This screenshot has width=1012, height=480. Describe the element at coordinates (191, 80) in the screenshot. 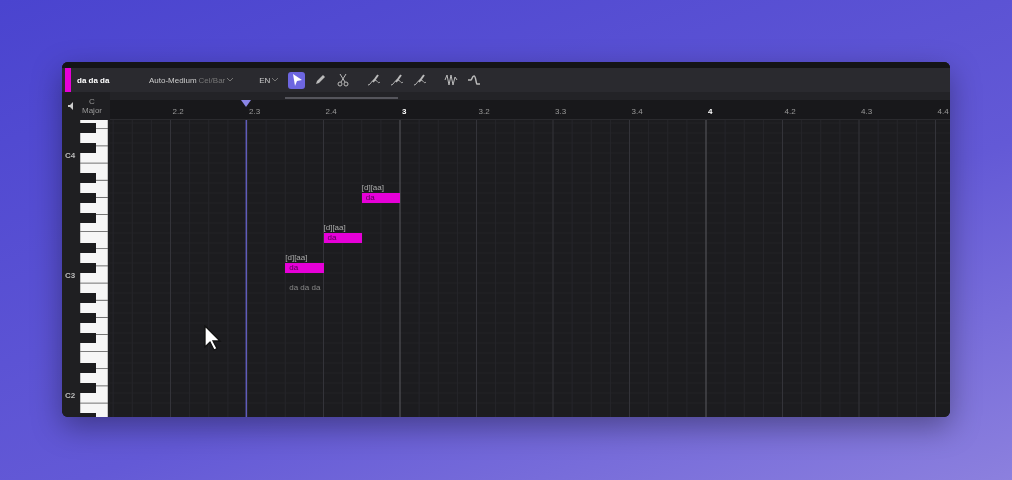

I see `voice-mode-dropdown: Auto-Medium Cel/Bar` at that location.